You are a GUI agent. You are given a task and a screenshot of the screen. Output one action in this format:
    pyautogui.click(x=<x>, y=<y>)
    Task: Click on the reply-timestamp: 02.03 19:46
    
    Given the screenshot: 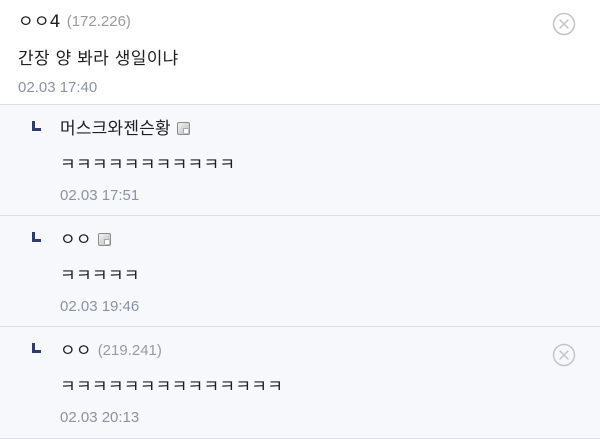 What is the action you would take?
    pyautogui.click(x=100, y=306)
    